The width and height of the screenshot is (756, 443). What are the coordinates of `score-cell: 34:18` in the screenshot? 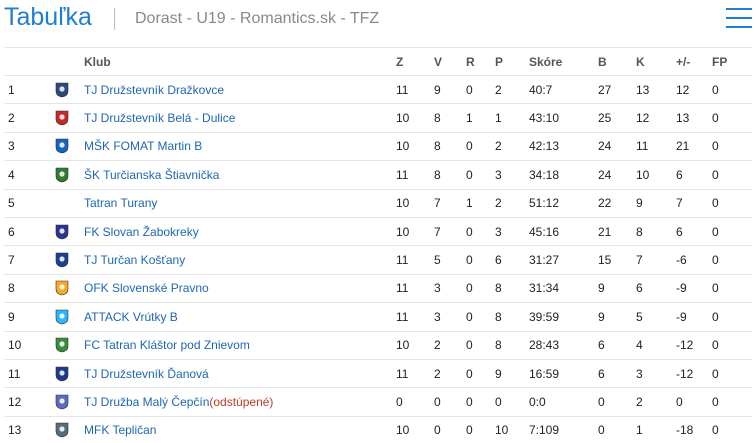 It's located at (563, 175).